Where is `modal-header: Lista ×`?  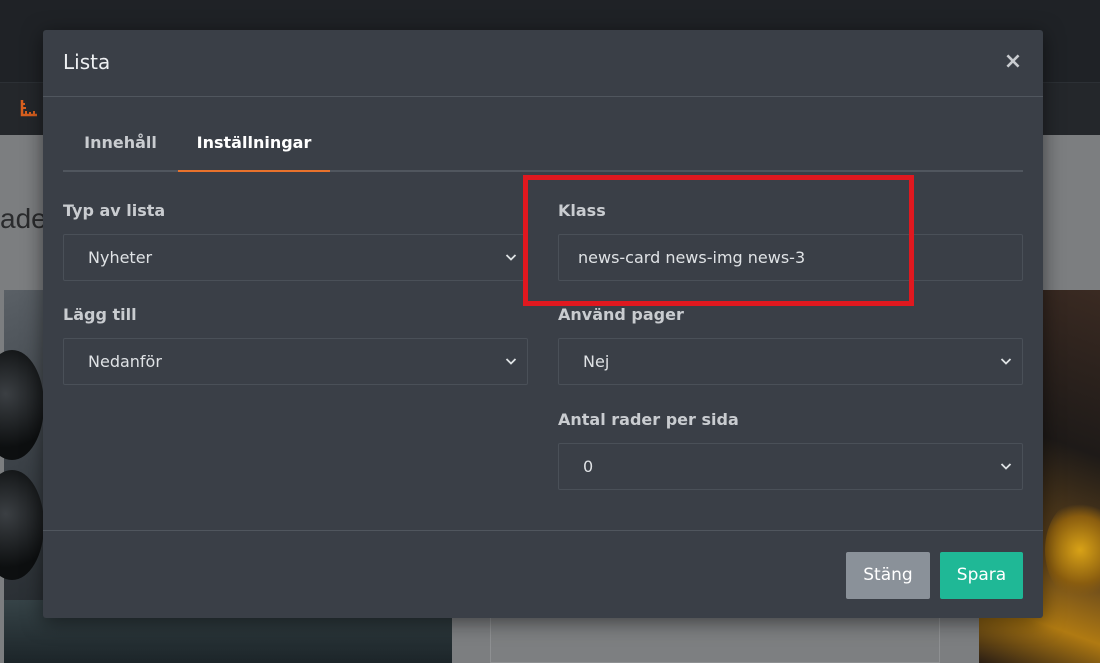 modal-header: Lista × is located at coordinates (543, 63).